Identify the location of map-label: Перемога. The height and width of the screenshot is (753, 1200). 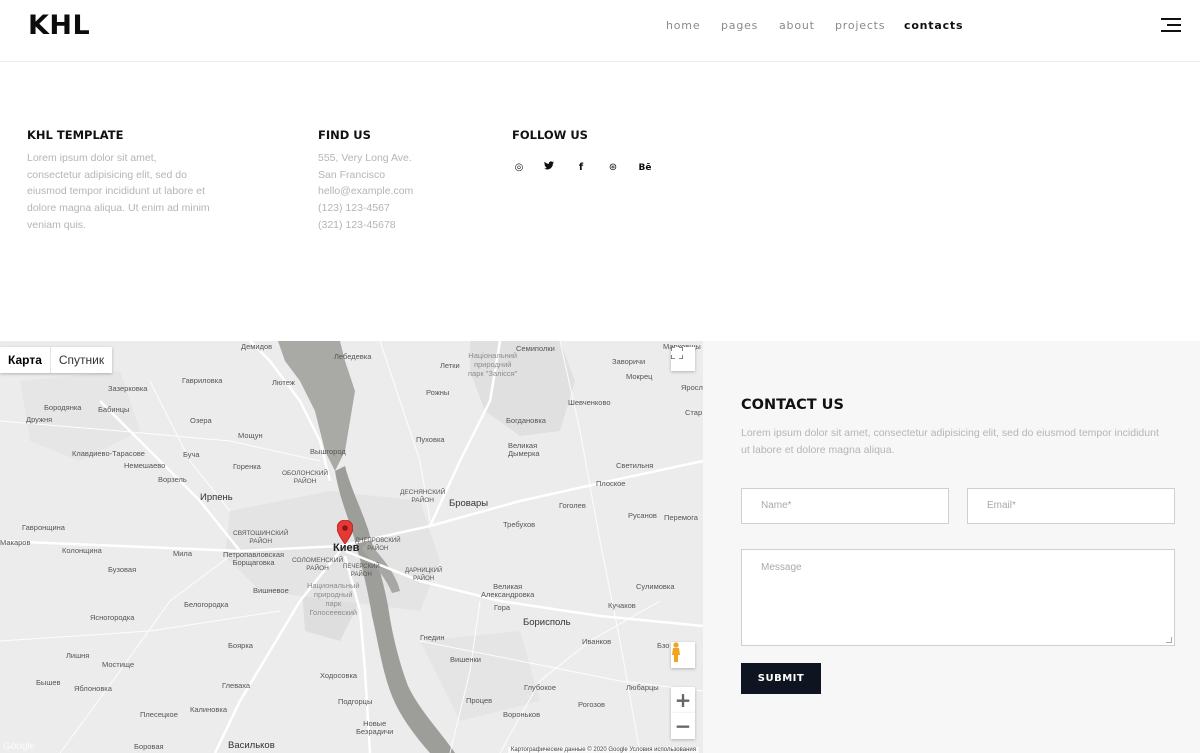
(681, 517).